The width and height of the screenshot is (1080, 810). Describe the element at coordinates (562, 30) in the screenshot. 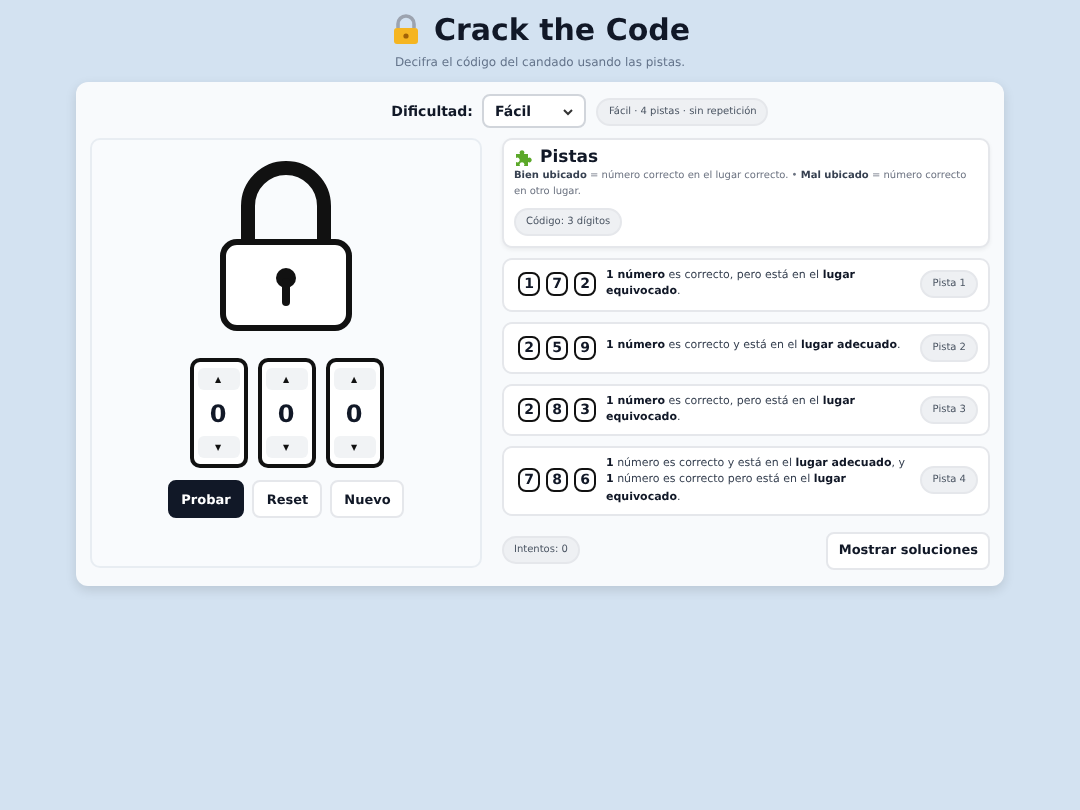

I see `page-title: Crack the Code` at that location.